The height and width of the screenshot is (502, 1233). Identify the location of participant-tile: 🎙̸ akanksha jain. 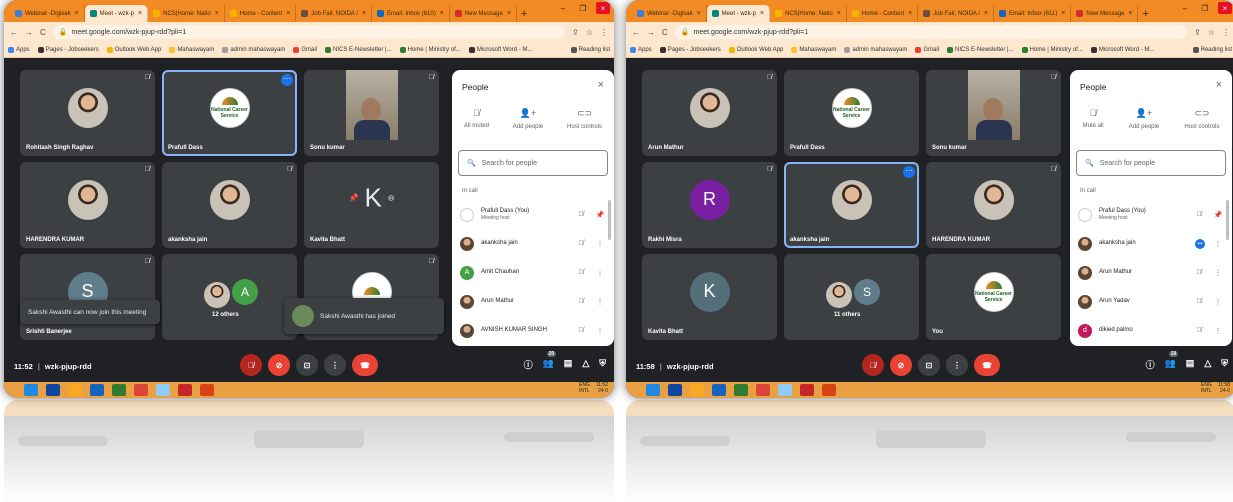
(229, 205).